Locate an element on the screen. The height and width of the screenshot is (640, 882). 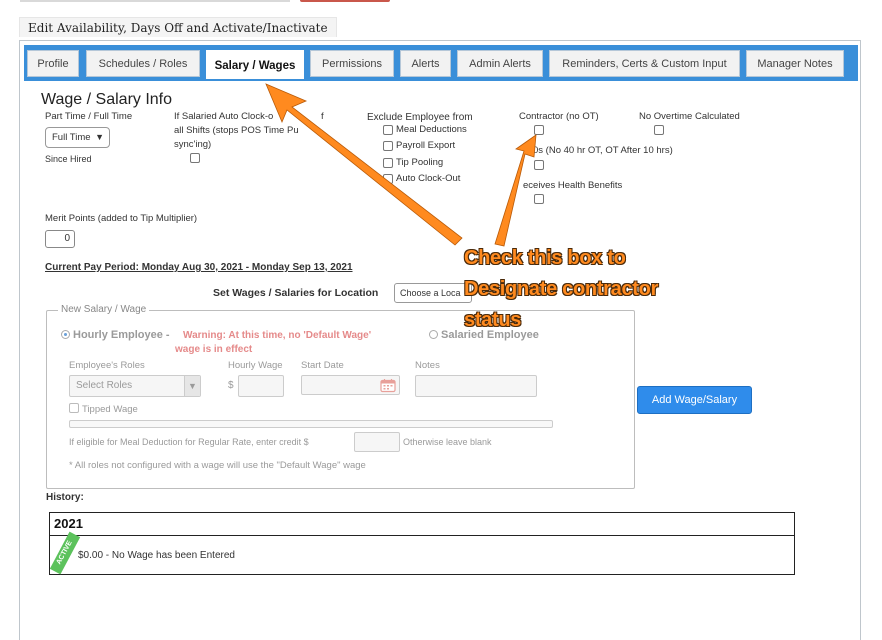
callout-line2: Designate contractor is located at coordinates (561, 289).